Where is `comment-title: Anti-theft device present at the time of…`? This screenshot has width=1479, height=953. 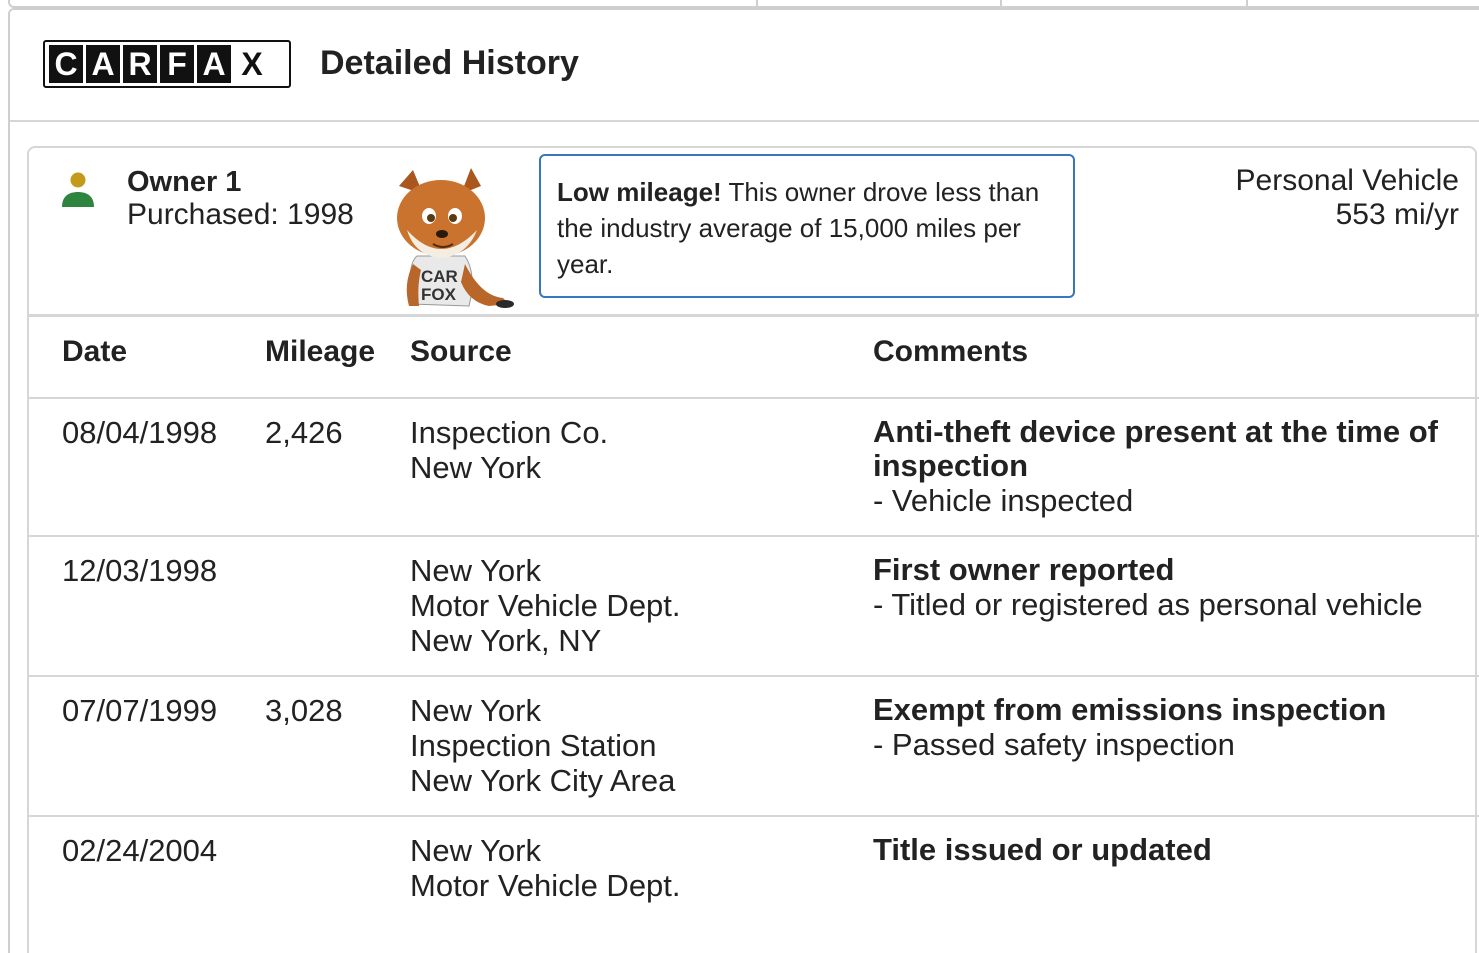 comment-title: Anti-theft device present at the time of… is located at coordinates (1155, 448).